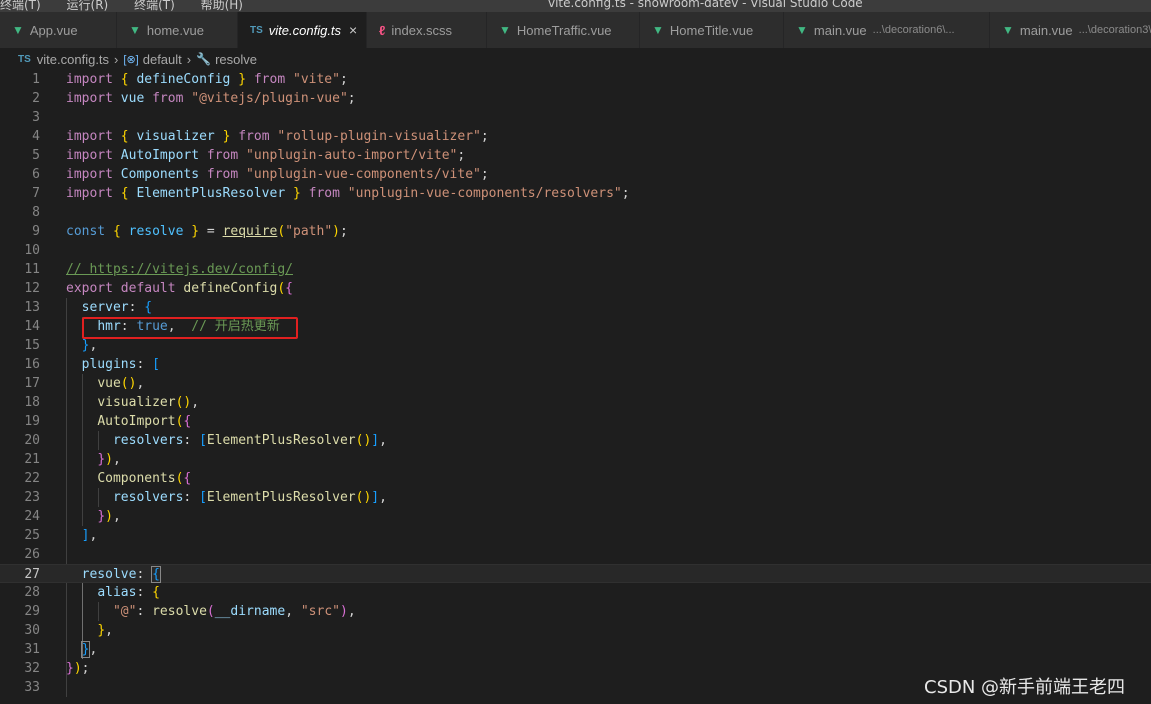 The height and width of the screenshot is (704, 1151). I want to click on tab-vite-config-ts: TS vite.config.ts ×, so click(302, 30).